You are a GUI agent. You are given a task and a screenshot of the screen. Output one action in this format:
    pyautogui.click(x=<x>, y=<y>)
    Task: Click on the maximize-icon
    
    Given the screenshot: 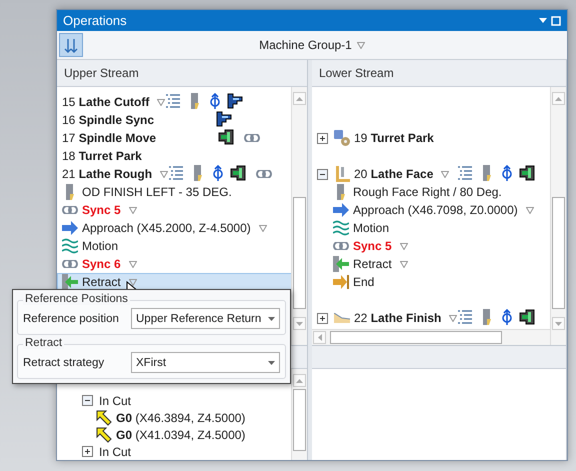 What is the action you would take?
    pyautogui.click(x=556, y=21)
    